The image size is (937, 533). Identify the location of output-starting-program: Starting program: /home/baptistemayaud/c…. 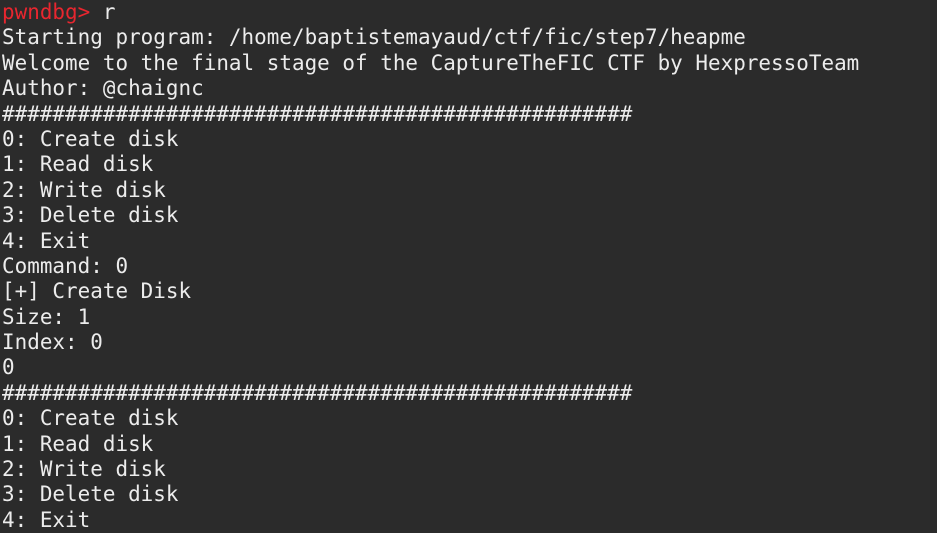
(374, 37).